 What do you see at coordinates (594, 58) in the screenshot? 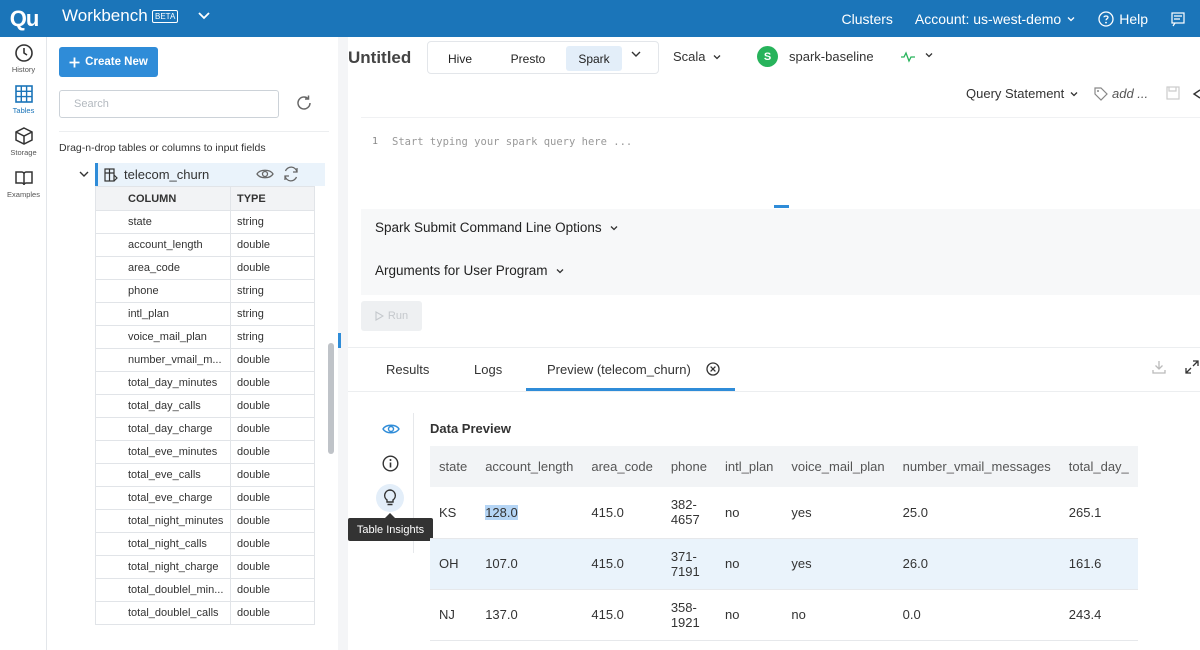
I see `engine-spark: Spark` at bounding box center [594, 58].